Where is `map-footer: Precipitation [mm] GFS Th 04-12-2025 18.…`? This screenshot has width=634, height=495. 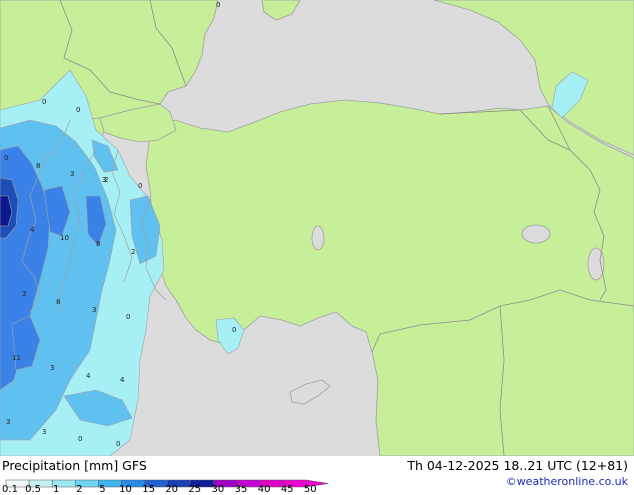
map-footer: Precipitation [mm] GFS Th 04-12-2025 18.… is located at coordinates (317, 475).